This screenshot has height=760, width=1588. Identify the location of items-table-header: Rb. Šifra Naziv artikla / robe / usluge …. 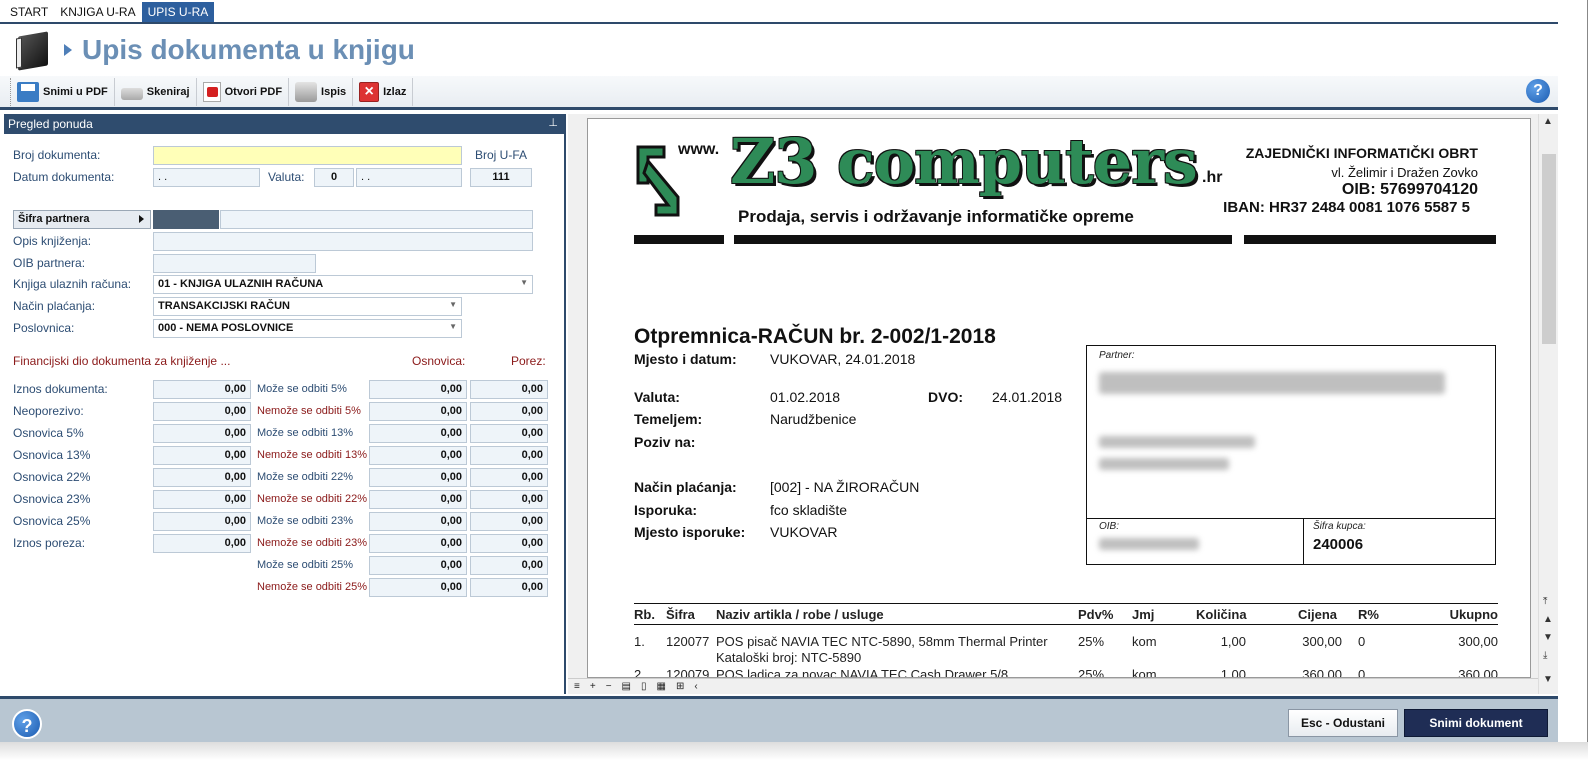
(1066, 614).